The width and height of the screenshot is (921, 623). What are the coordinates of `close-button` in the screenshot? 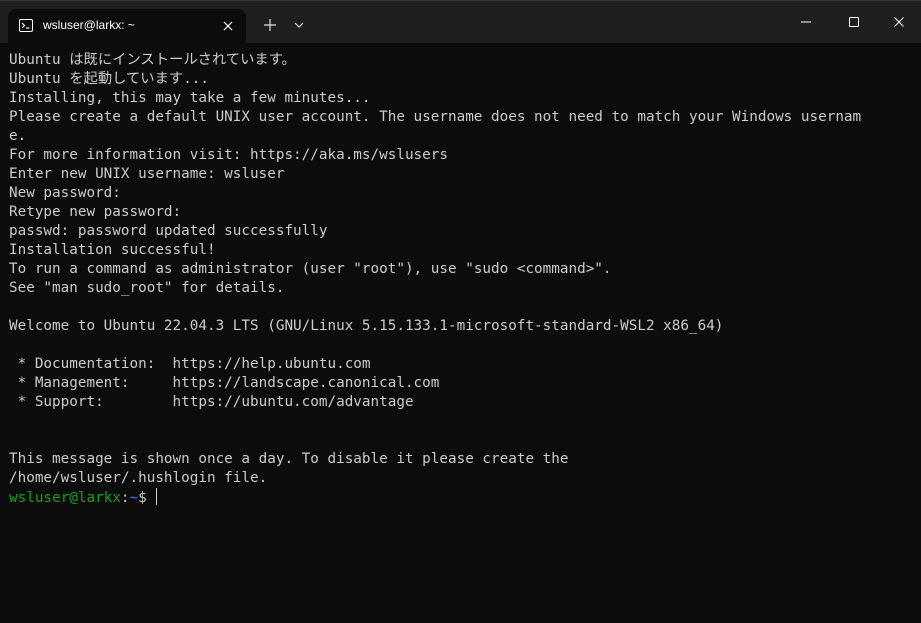 It's located at (898, 22).